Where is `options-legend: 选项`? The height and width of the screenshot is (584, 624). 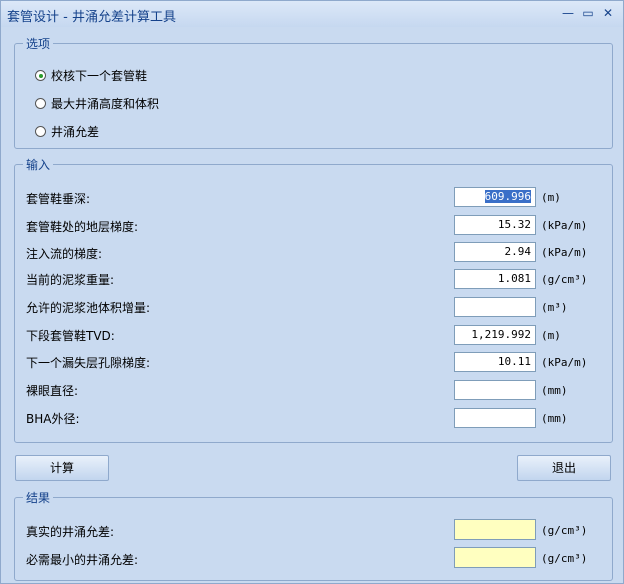 options-legend: 选项 is located at coordinates (38, 43).